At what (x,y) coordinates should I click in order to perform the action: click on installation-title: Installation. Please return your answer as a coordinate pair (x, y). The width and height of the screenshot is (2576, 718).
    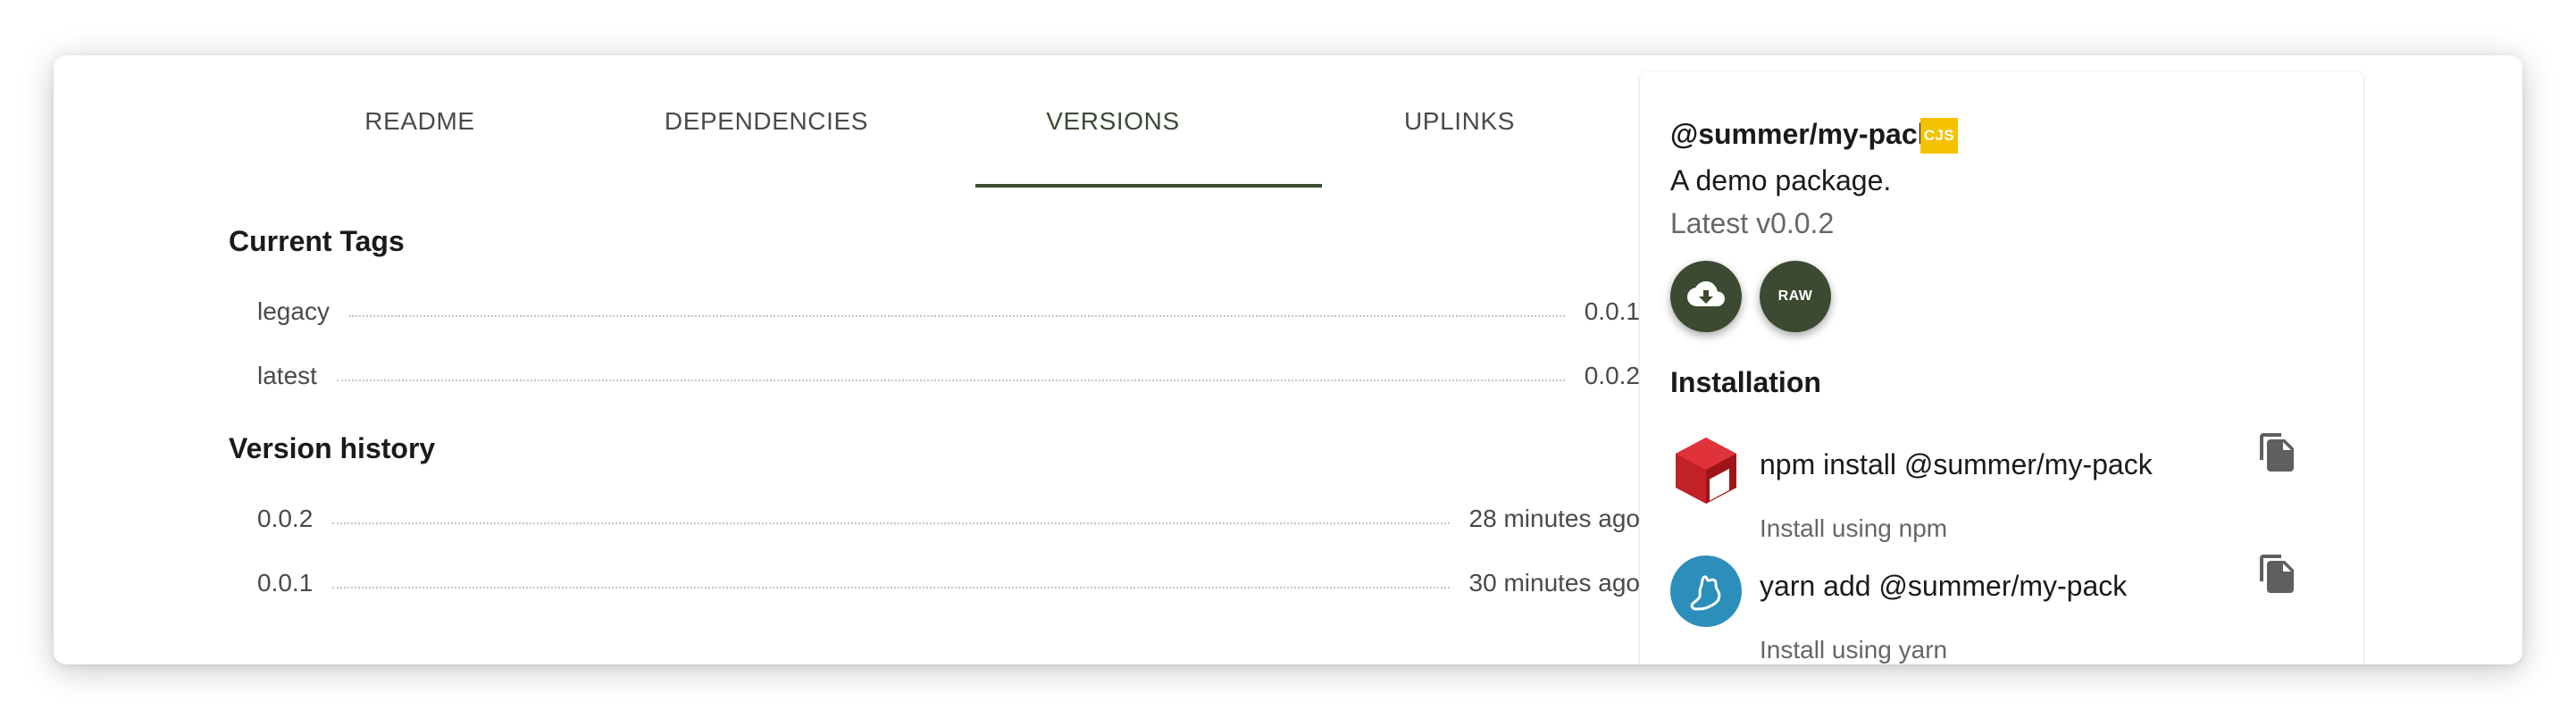
    Looking at the image, I should click on (1746, 382).